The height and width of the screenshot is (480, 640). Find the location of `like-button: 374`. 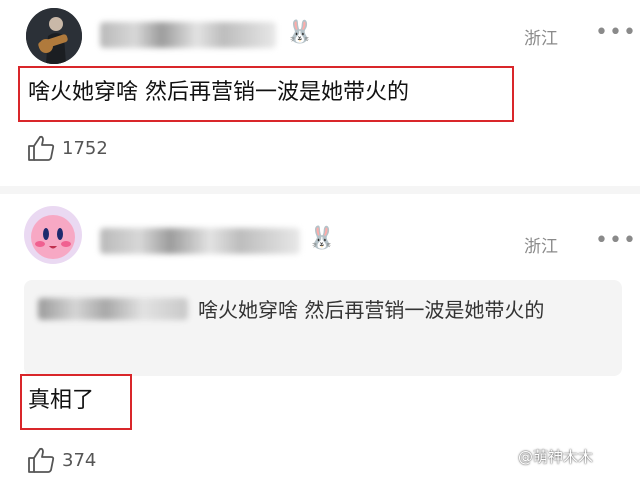

like-button: 374 is located at coordinates (61, 460).